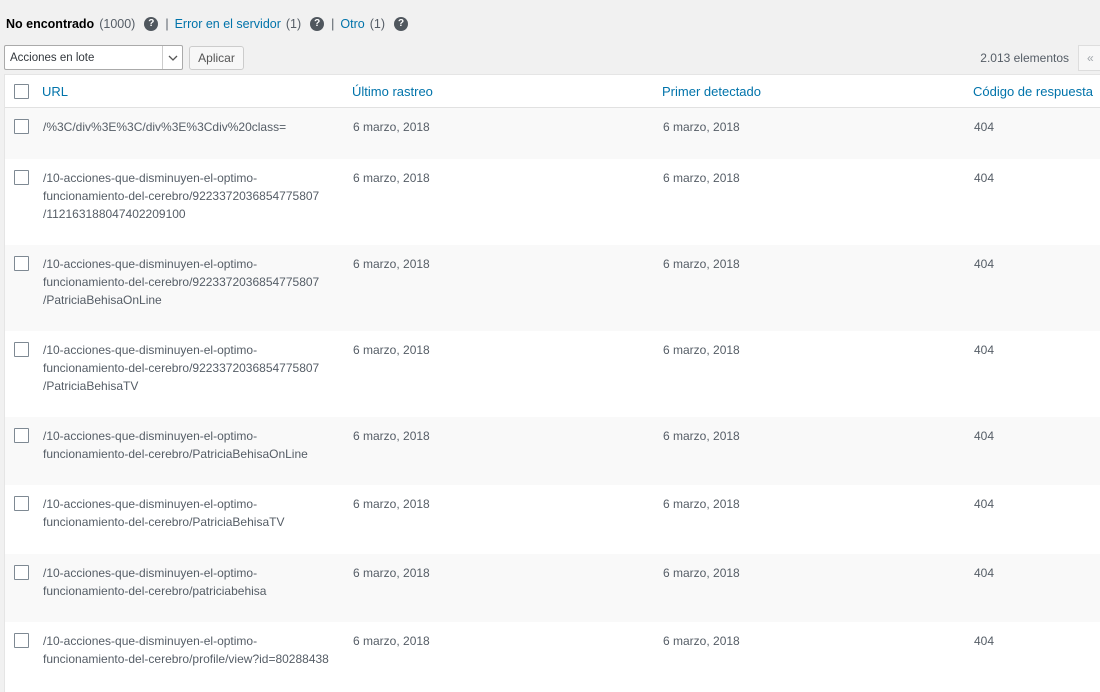  I want to click on column-header-last-crawled: Último rastreo, so click(392, 91).